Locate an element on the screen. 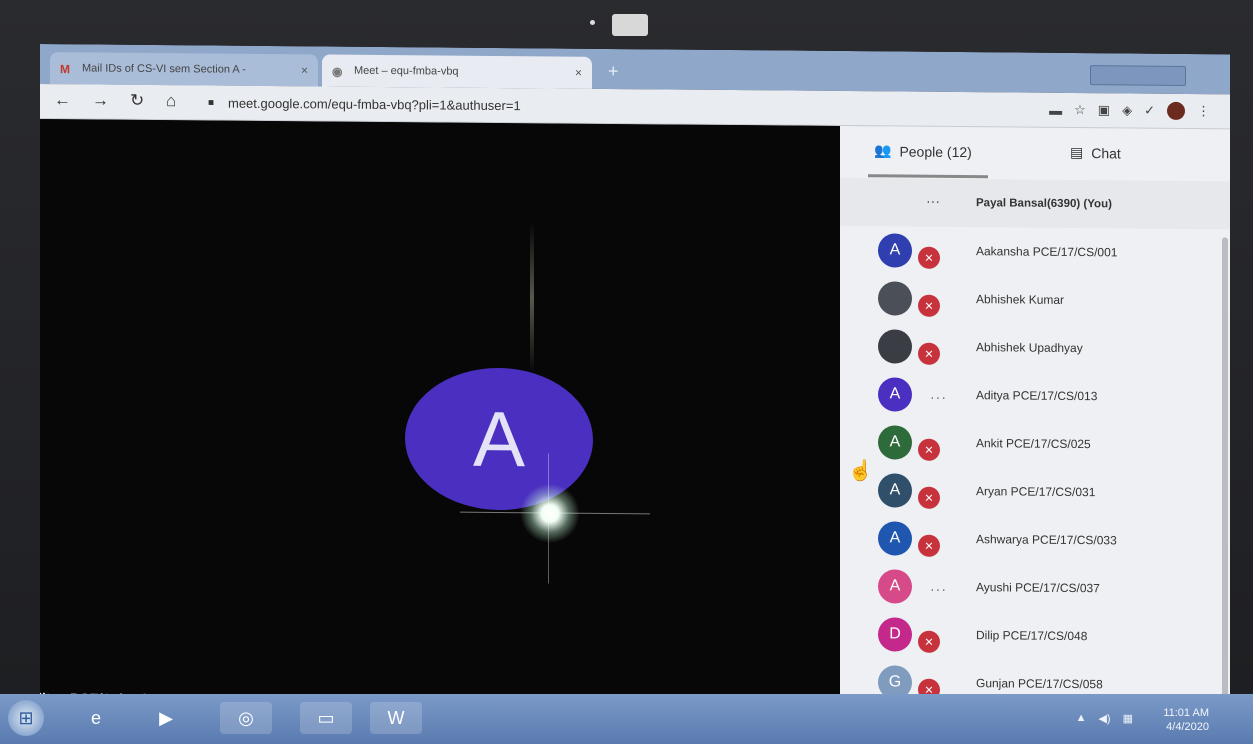 Image resolution: width=1253 pixels, height=744 pixels. volume-icon: ◀) is located at coordinates (1104, 718).